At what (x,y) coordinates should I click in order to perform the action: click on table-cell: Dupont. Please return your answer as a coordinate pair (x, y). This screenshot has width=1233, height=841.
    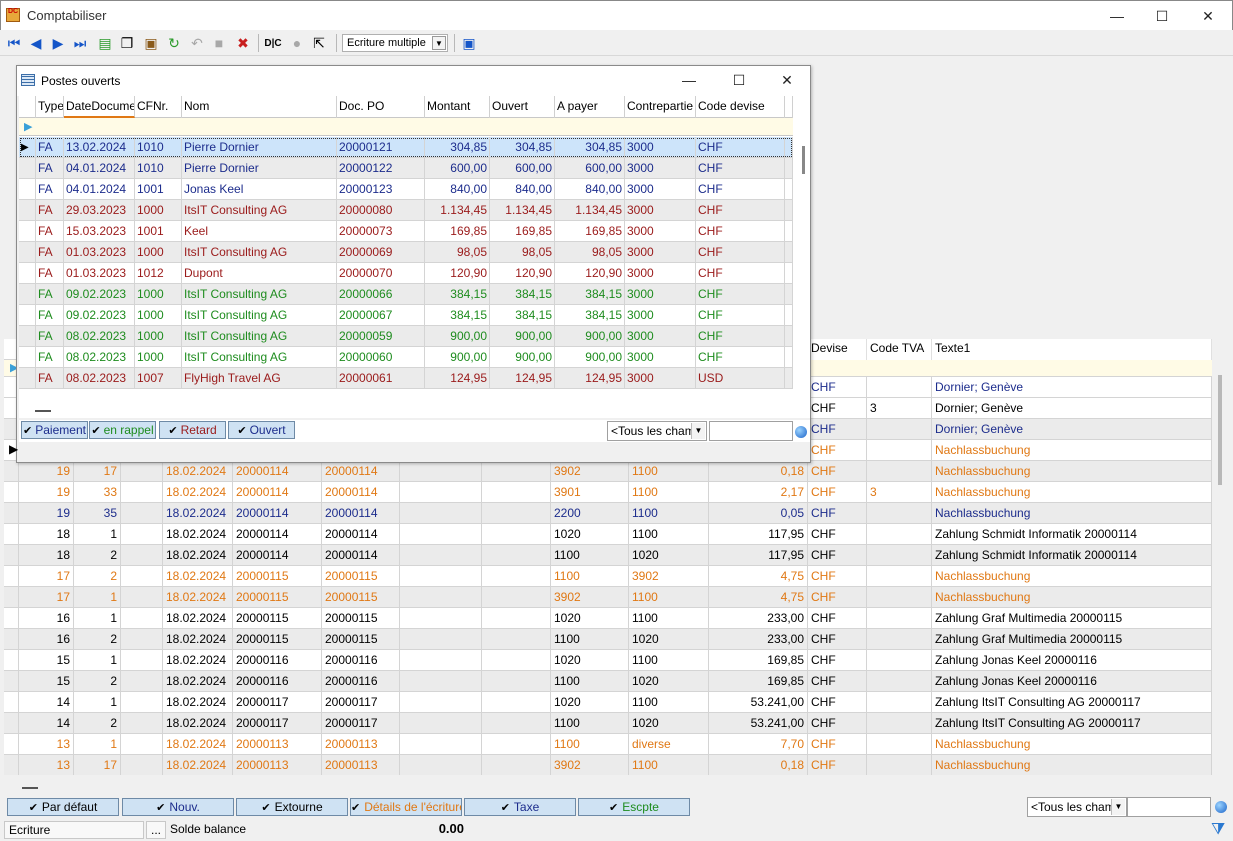
    Looking at the image, I should click on (259, 273).